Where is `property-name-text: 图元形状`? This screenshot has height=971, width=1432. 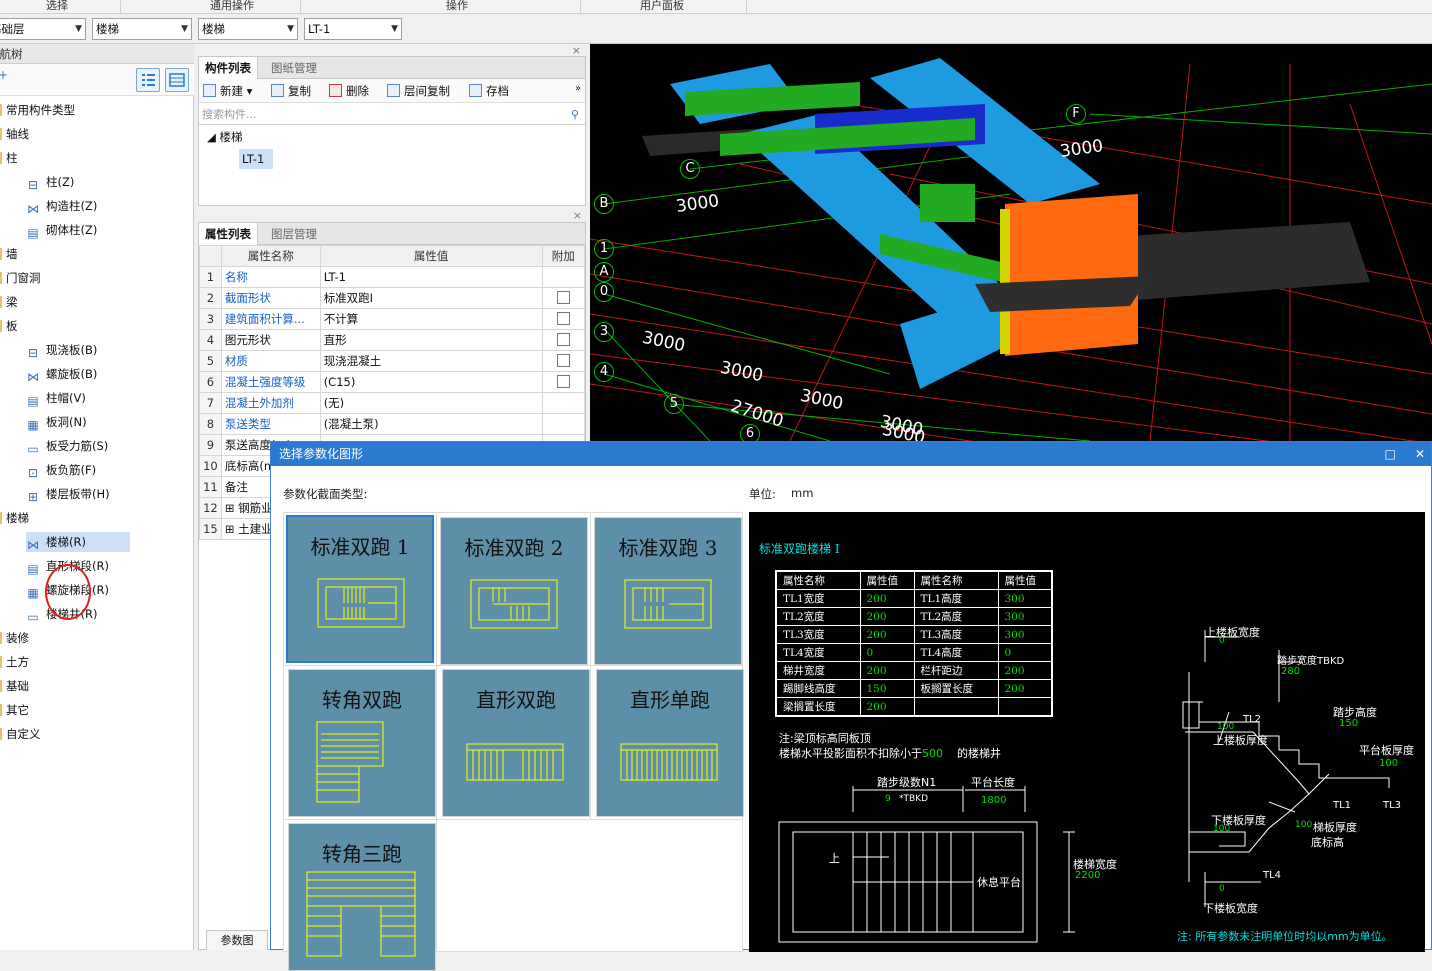
property-name-text: 图元形状 is located at coordinates (247, 340).